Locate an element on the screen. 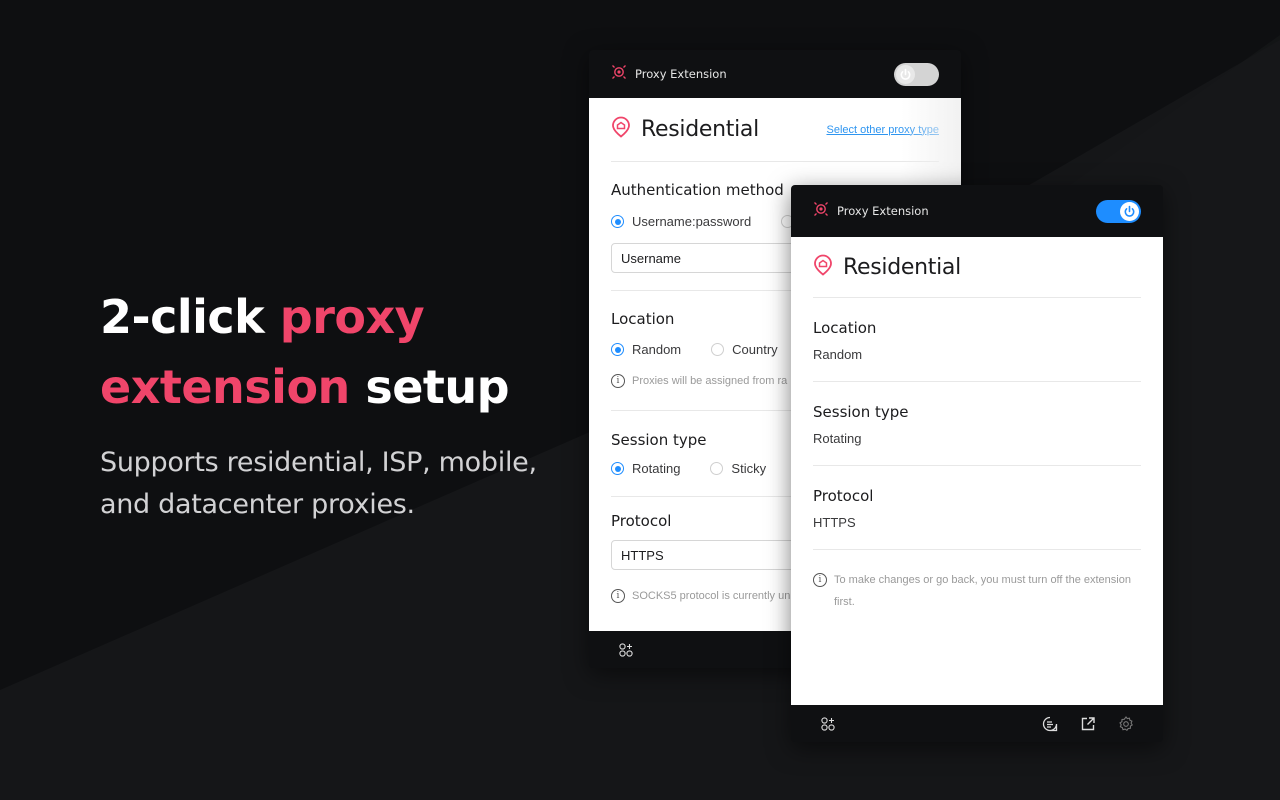 The image size is (1280, 800). external-link-icon is located at coordinates (1088, 724).